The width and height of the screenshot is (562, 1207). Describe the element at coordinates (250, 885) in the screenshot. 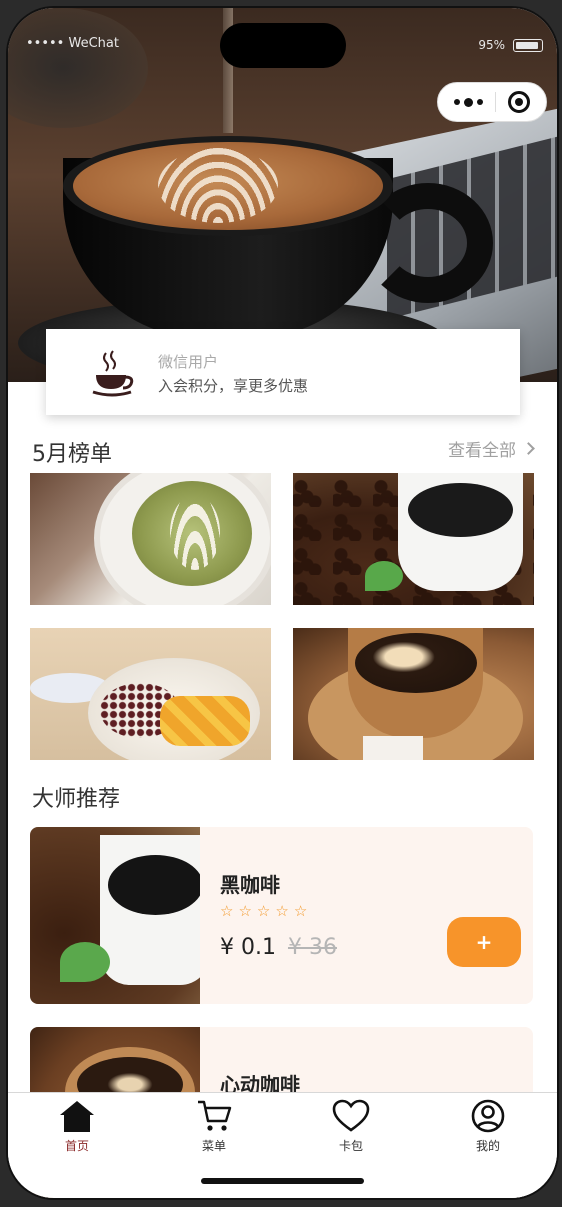

I see `product-name: 黑咖啡` at that location.